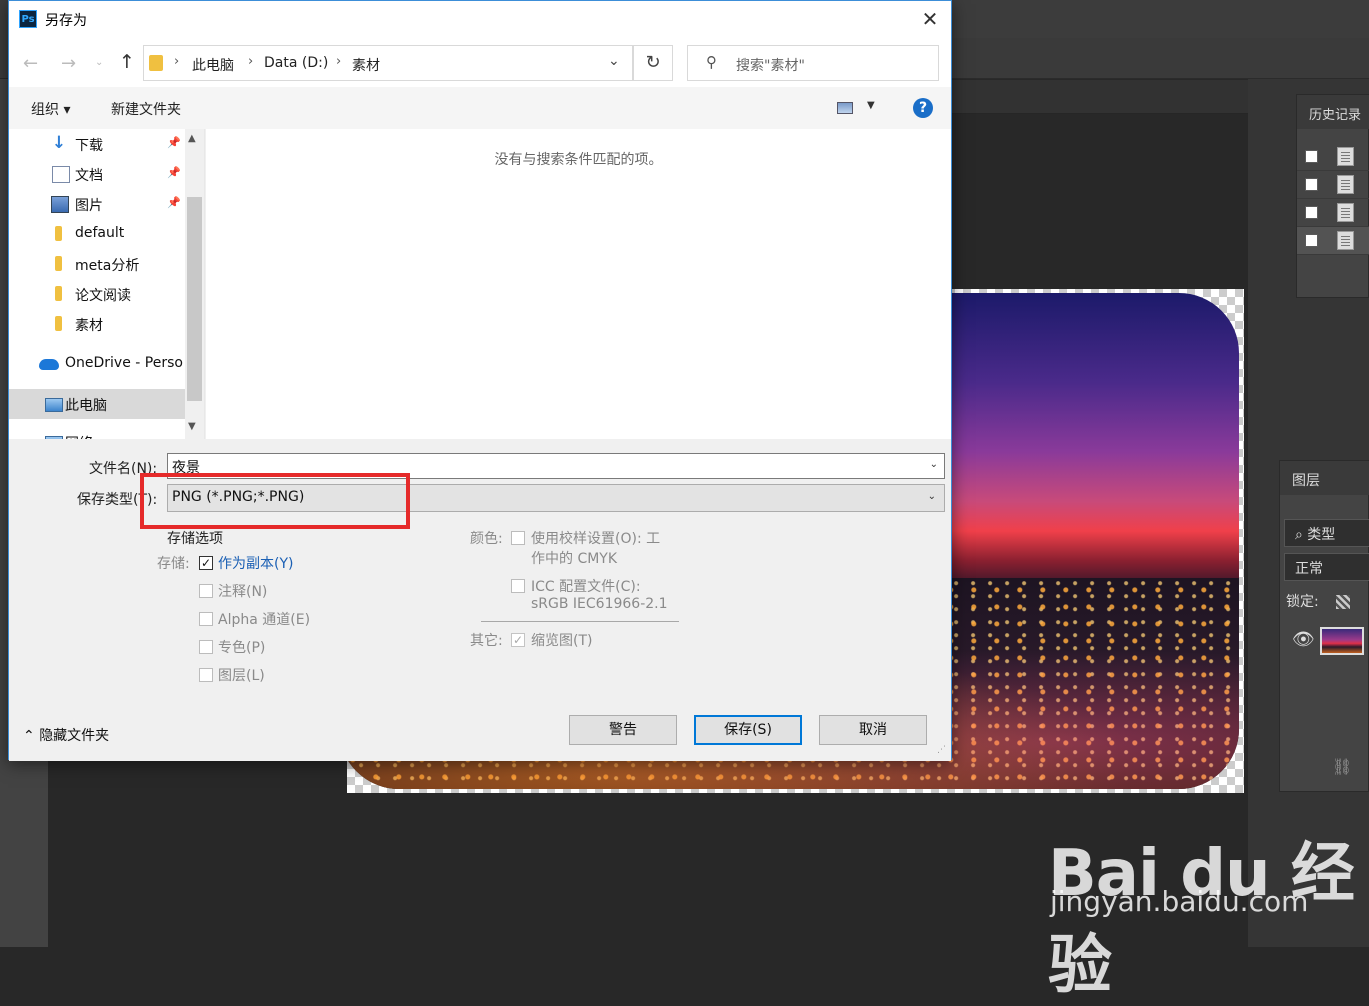  I want to click on proof-setup-label: 使用校样设置(O): 工, so click(595, 538).